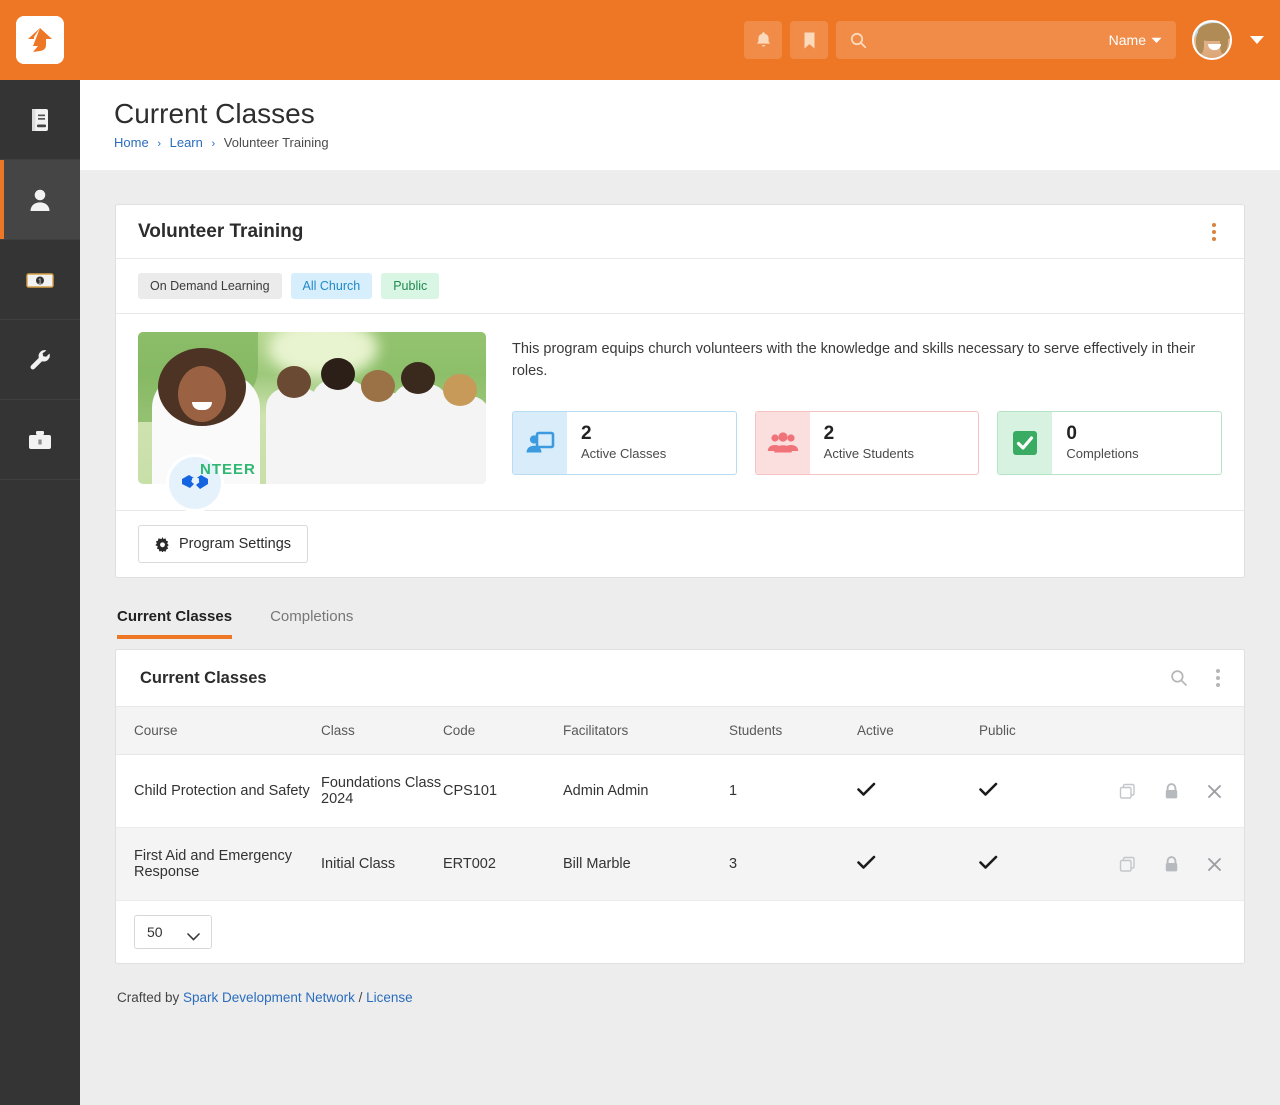 The height and width of the screenshot is (1105, 1280). What do you see at coordinates (410, 286) in the screenshot?
I see `badge-public: Public` at bounding box center [410, 286].